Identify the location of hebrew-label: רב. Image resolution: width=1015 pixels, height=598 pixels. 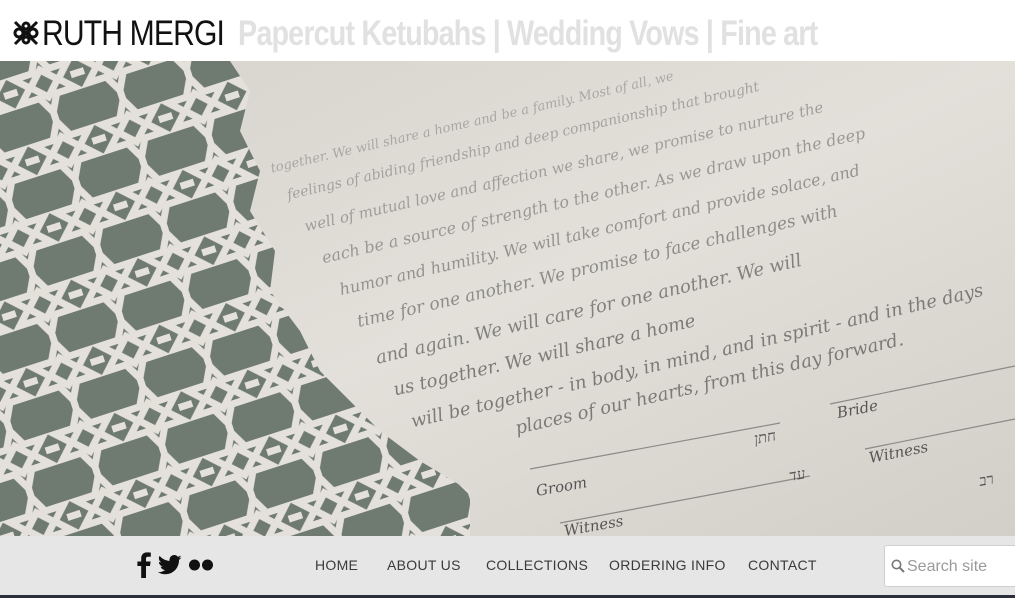
(986, 480).